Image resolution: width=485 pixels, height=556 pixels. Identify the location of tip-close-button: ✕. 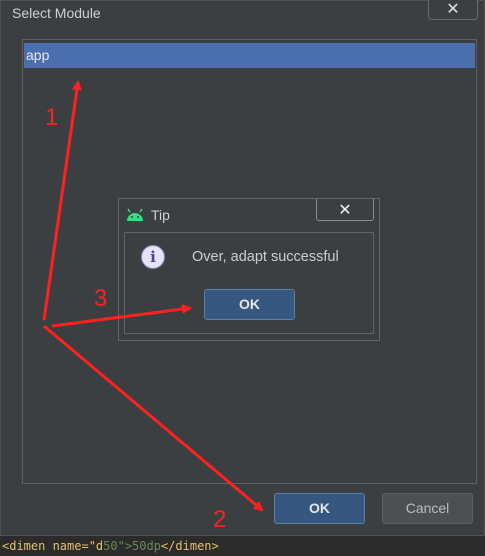
(345, 210).